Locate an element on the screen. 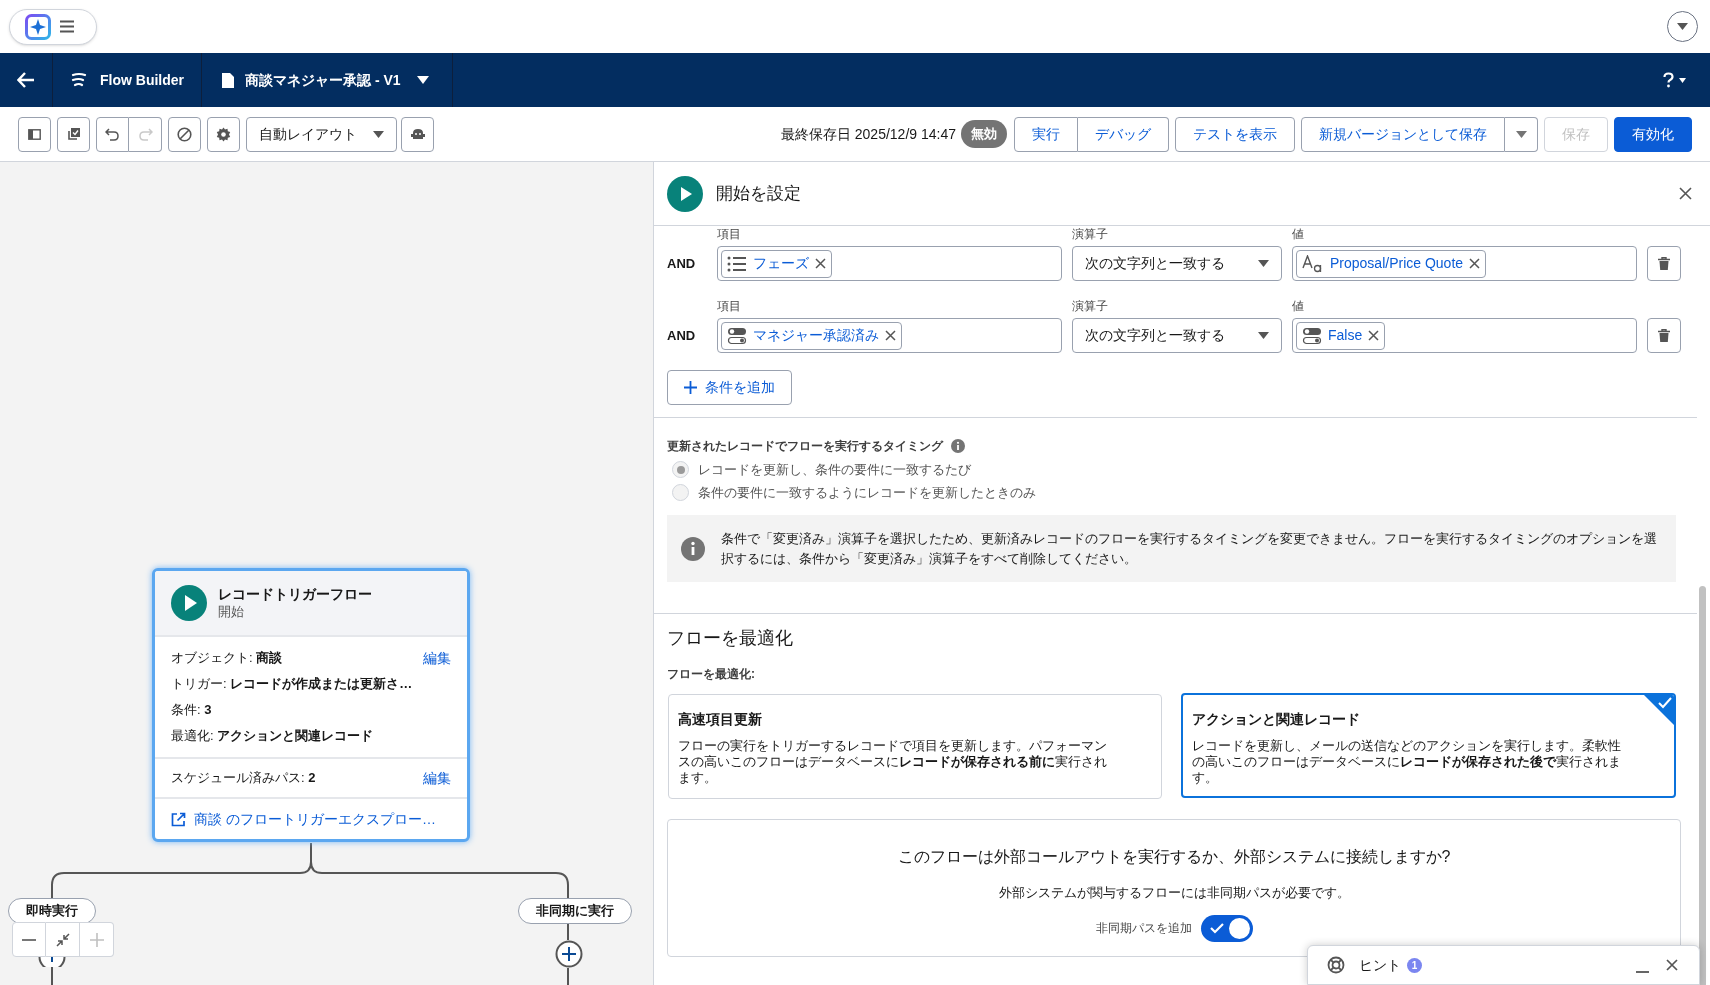  close-button is located at coordinates (1672, 965).